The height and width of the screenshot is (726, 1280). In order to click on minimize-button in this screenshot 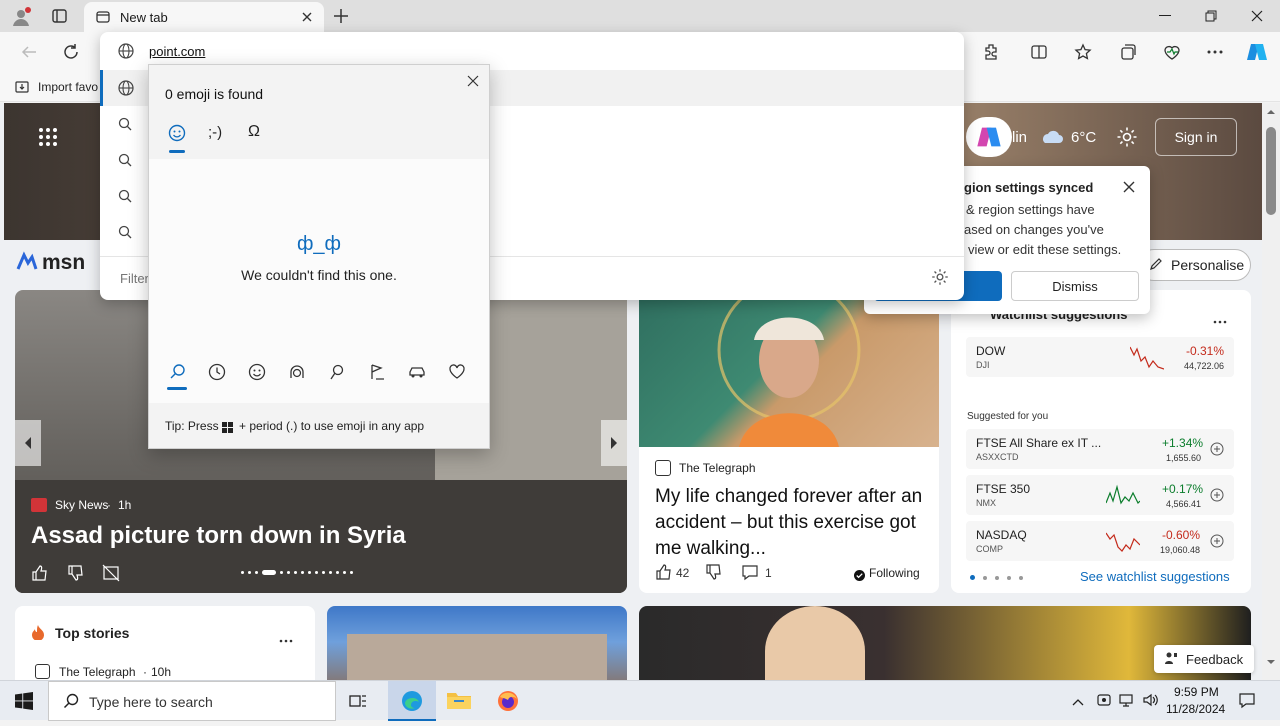, I will do `click(1165, 16)`.